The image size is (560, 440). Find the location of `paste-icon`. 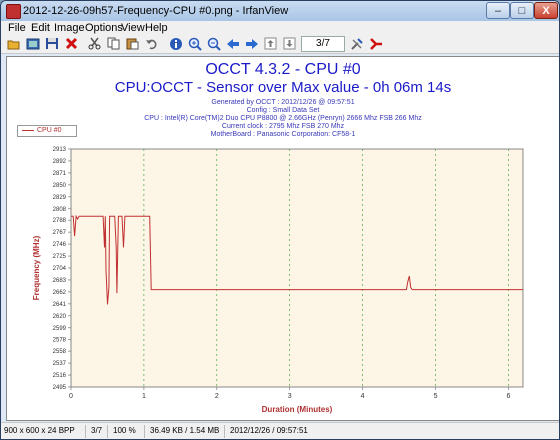

paste-icon is located at coordinates (132, 43).